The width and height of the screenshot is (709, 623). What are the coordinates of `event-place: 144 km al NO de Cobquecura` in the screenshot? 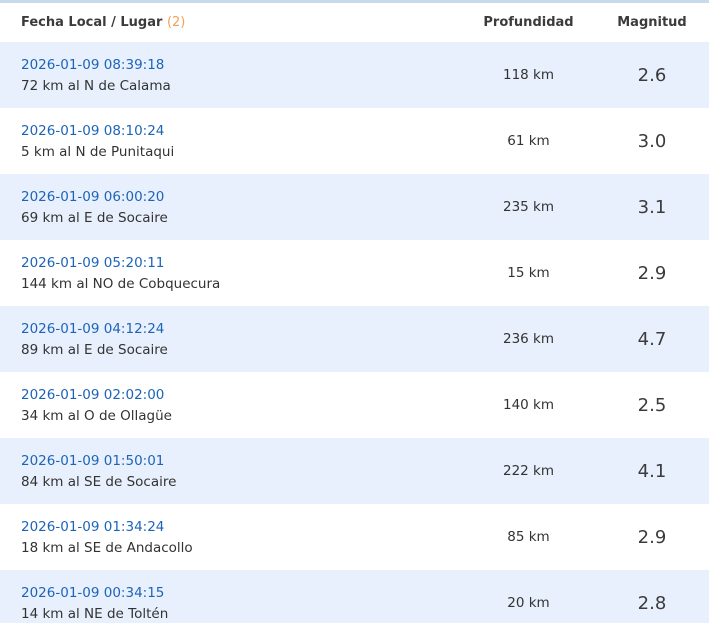 It's located at (121, 283).